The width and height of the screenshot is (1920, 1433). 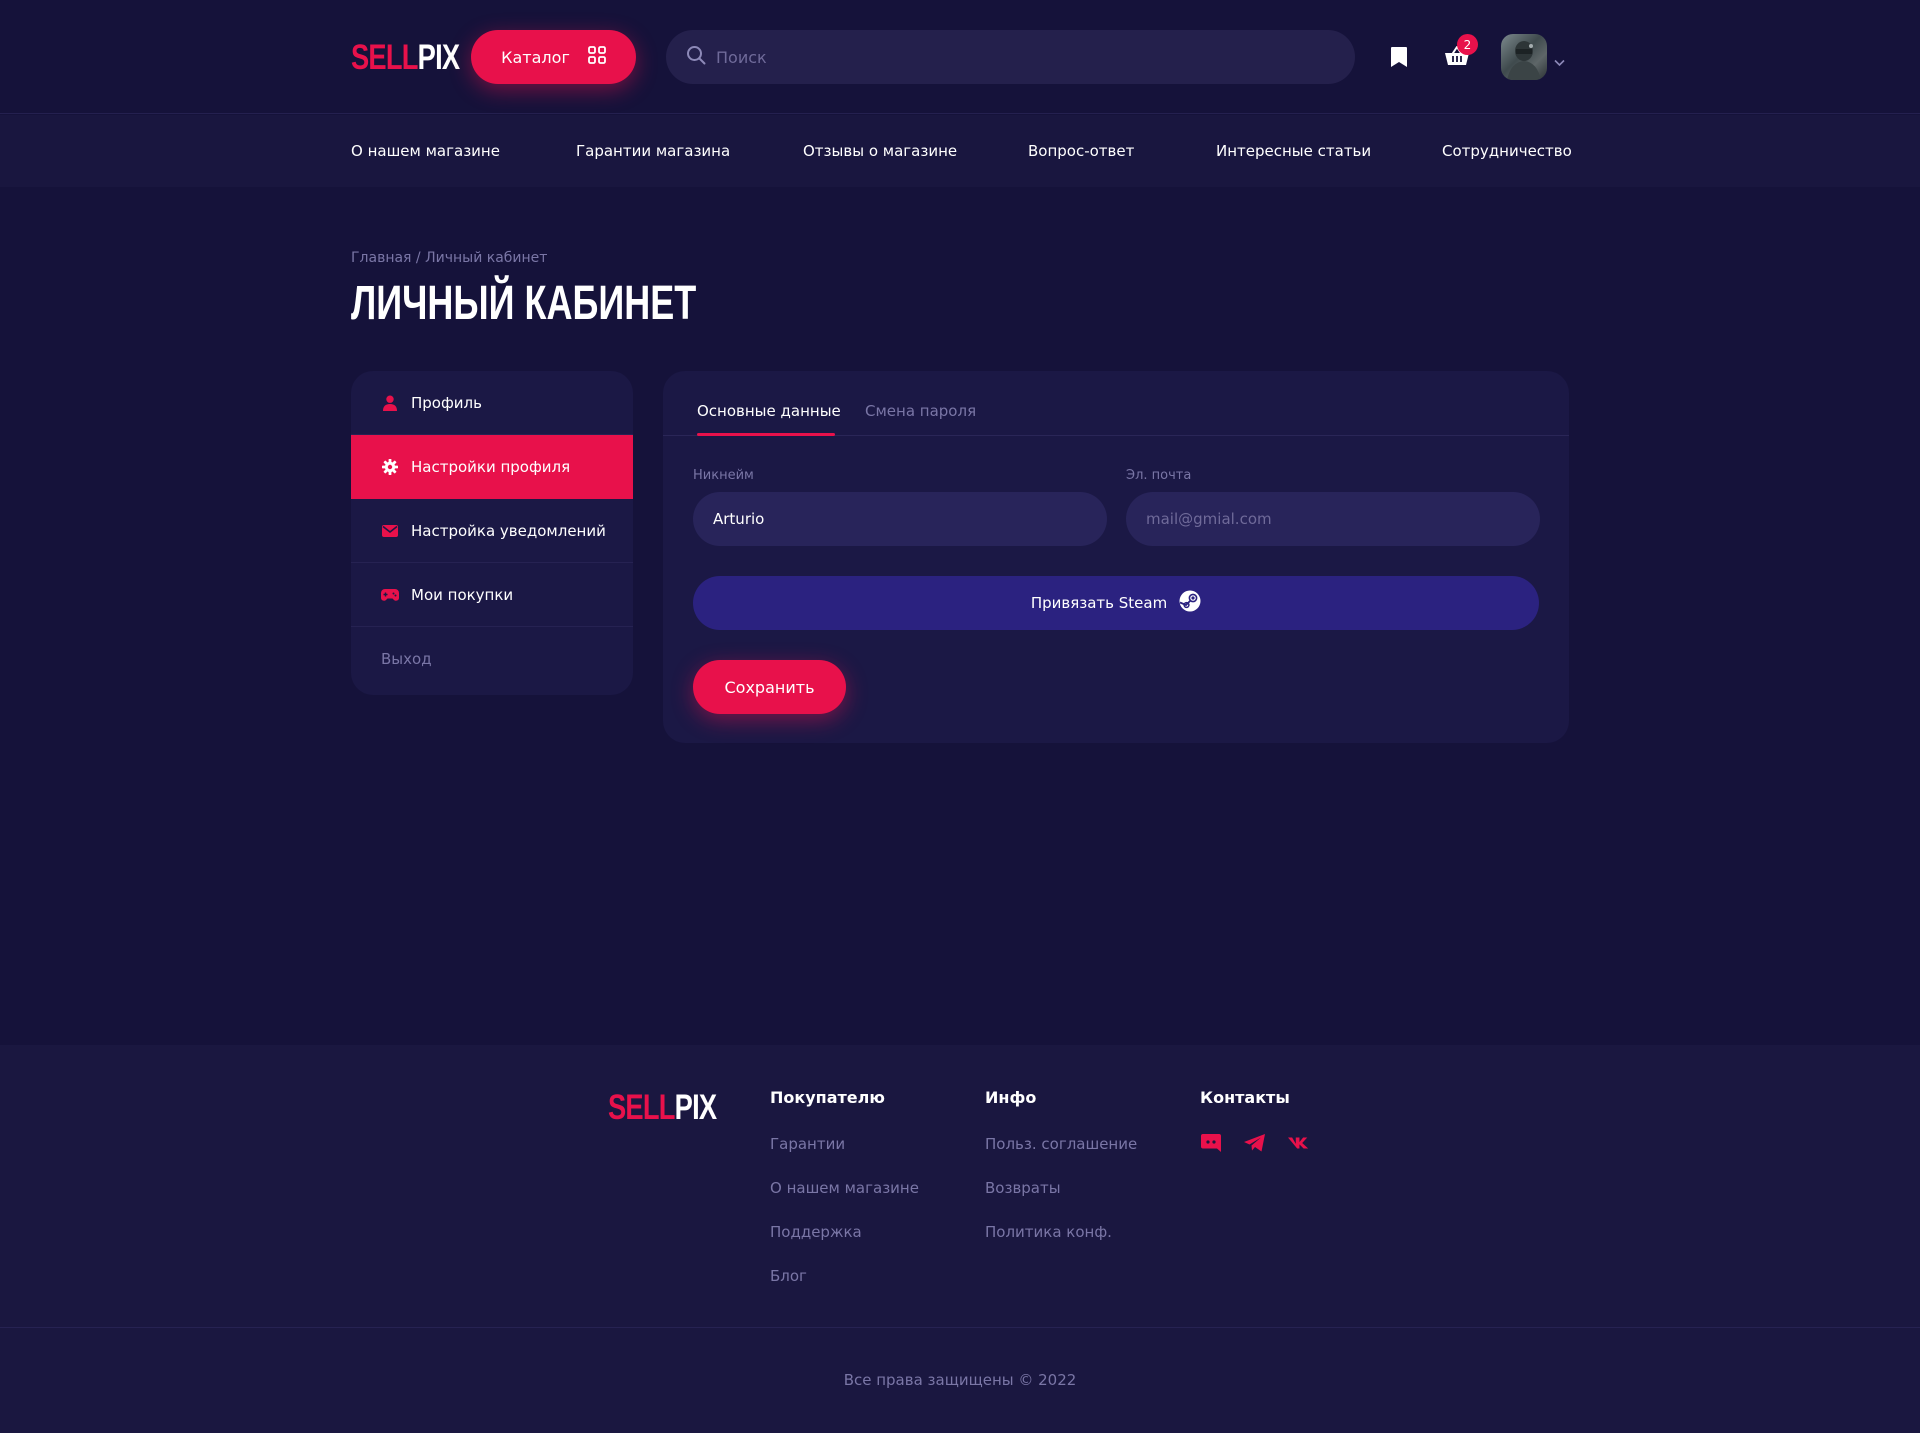 What do you see at coordinates (381, 258) in the screenshot?
I see `breadcrumb-home: Главная` at bounding box center [381, 258].